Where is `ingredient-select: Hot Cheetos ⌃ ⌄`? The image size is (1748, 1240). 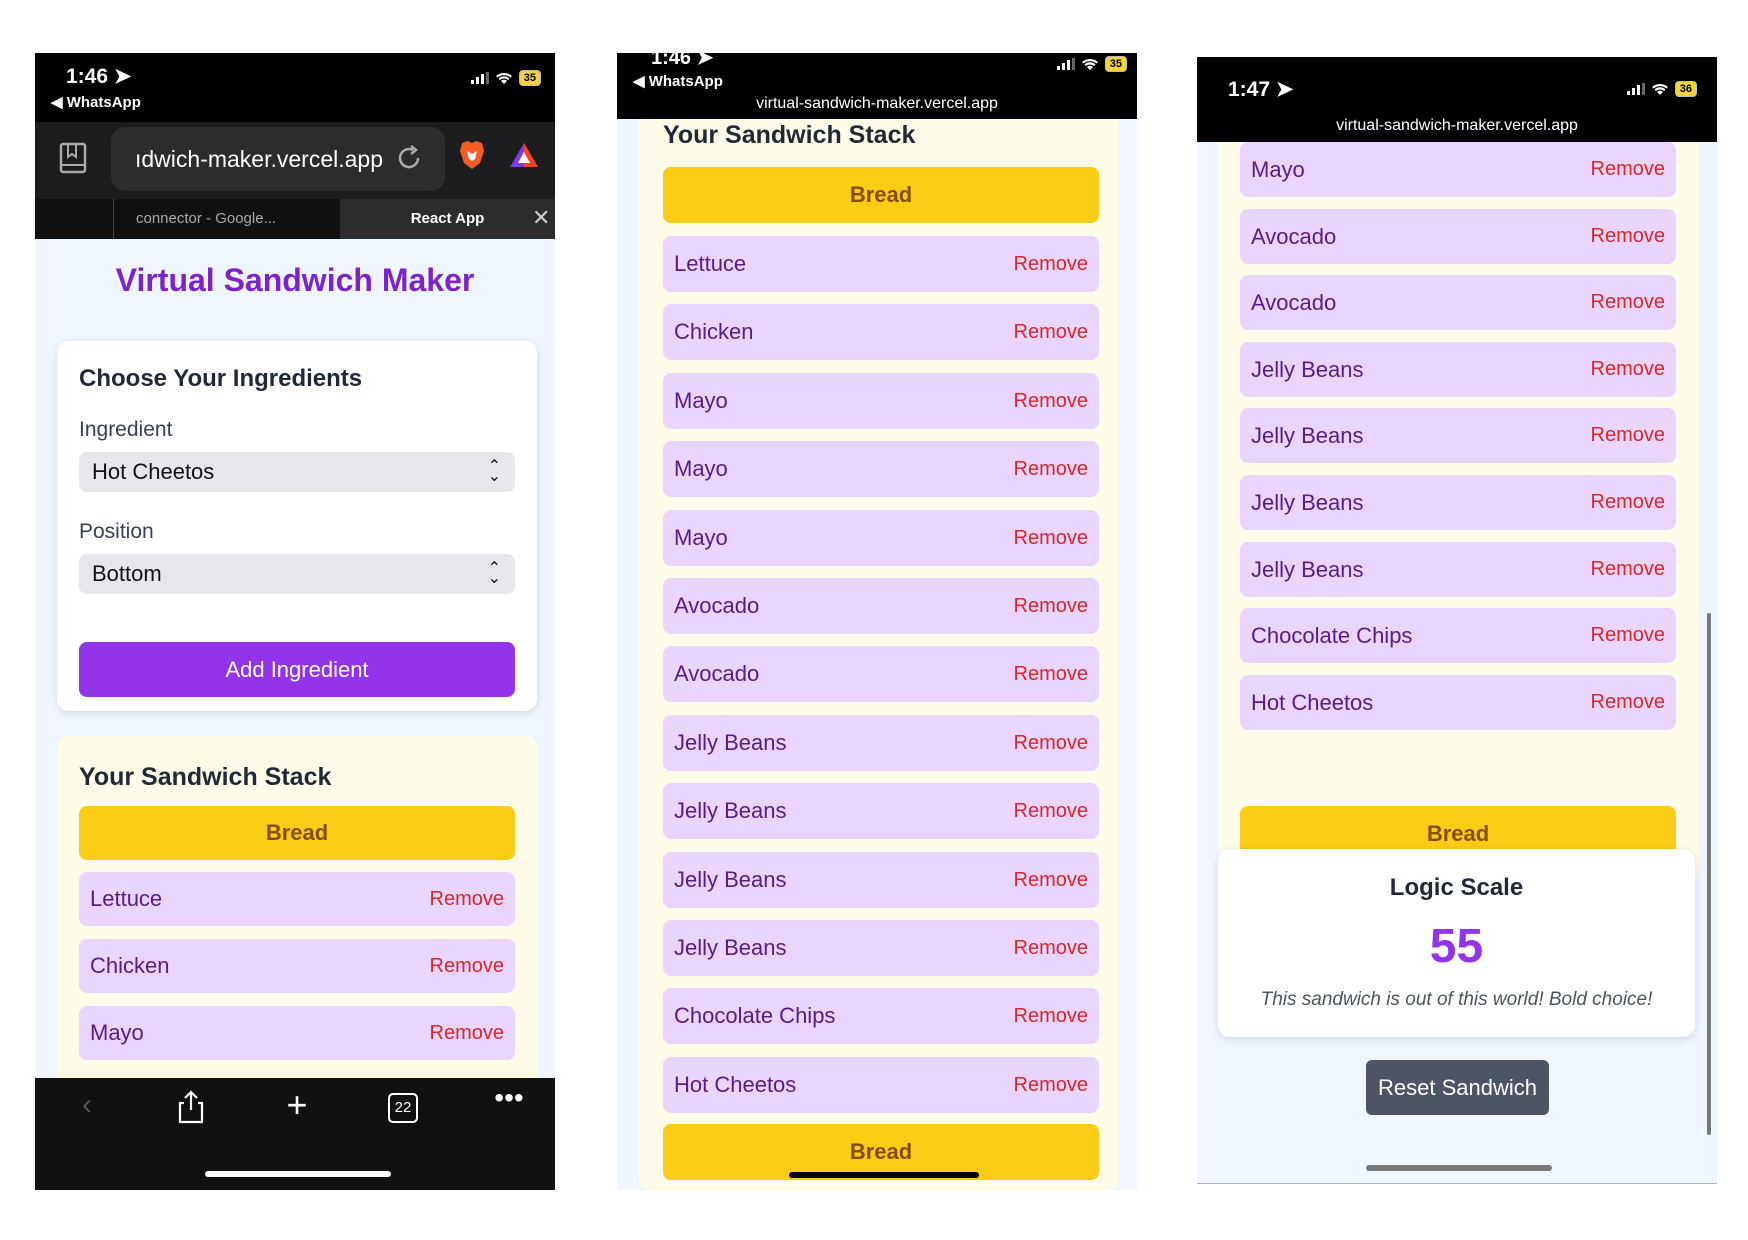
ingredient-select: Hot Cheetos ⌃ ⌄ is located at coordinates (297, 472).